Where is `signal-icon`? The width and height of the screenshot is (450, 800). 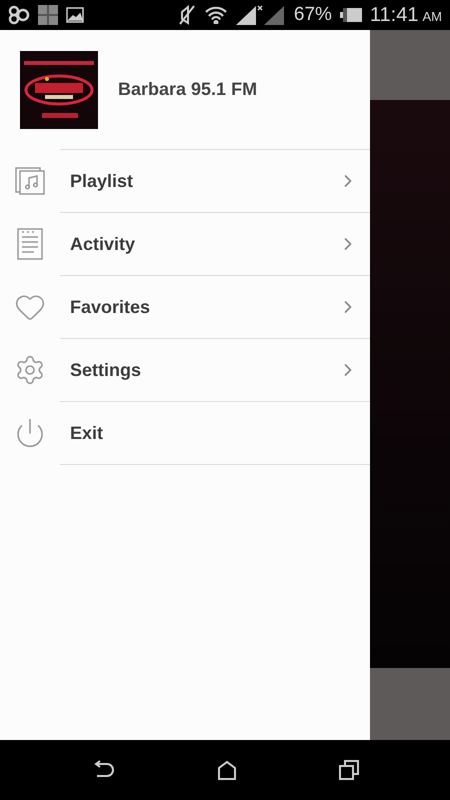
signal-icon is located at coordinates (261, 15).